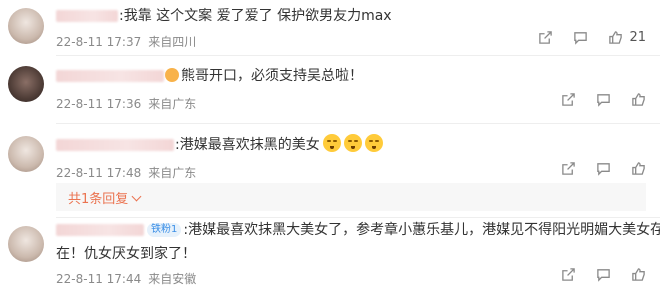  Describe the element at coordinates (637, 37) in the screenshot. I see `like-count: 21` at that location.